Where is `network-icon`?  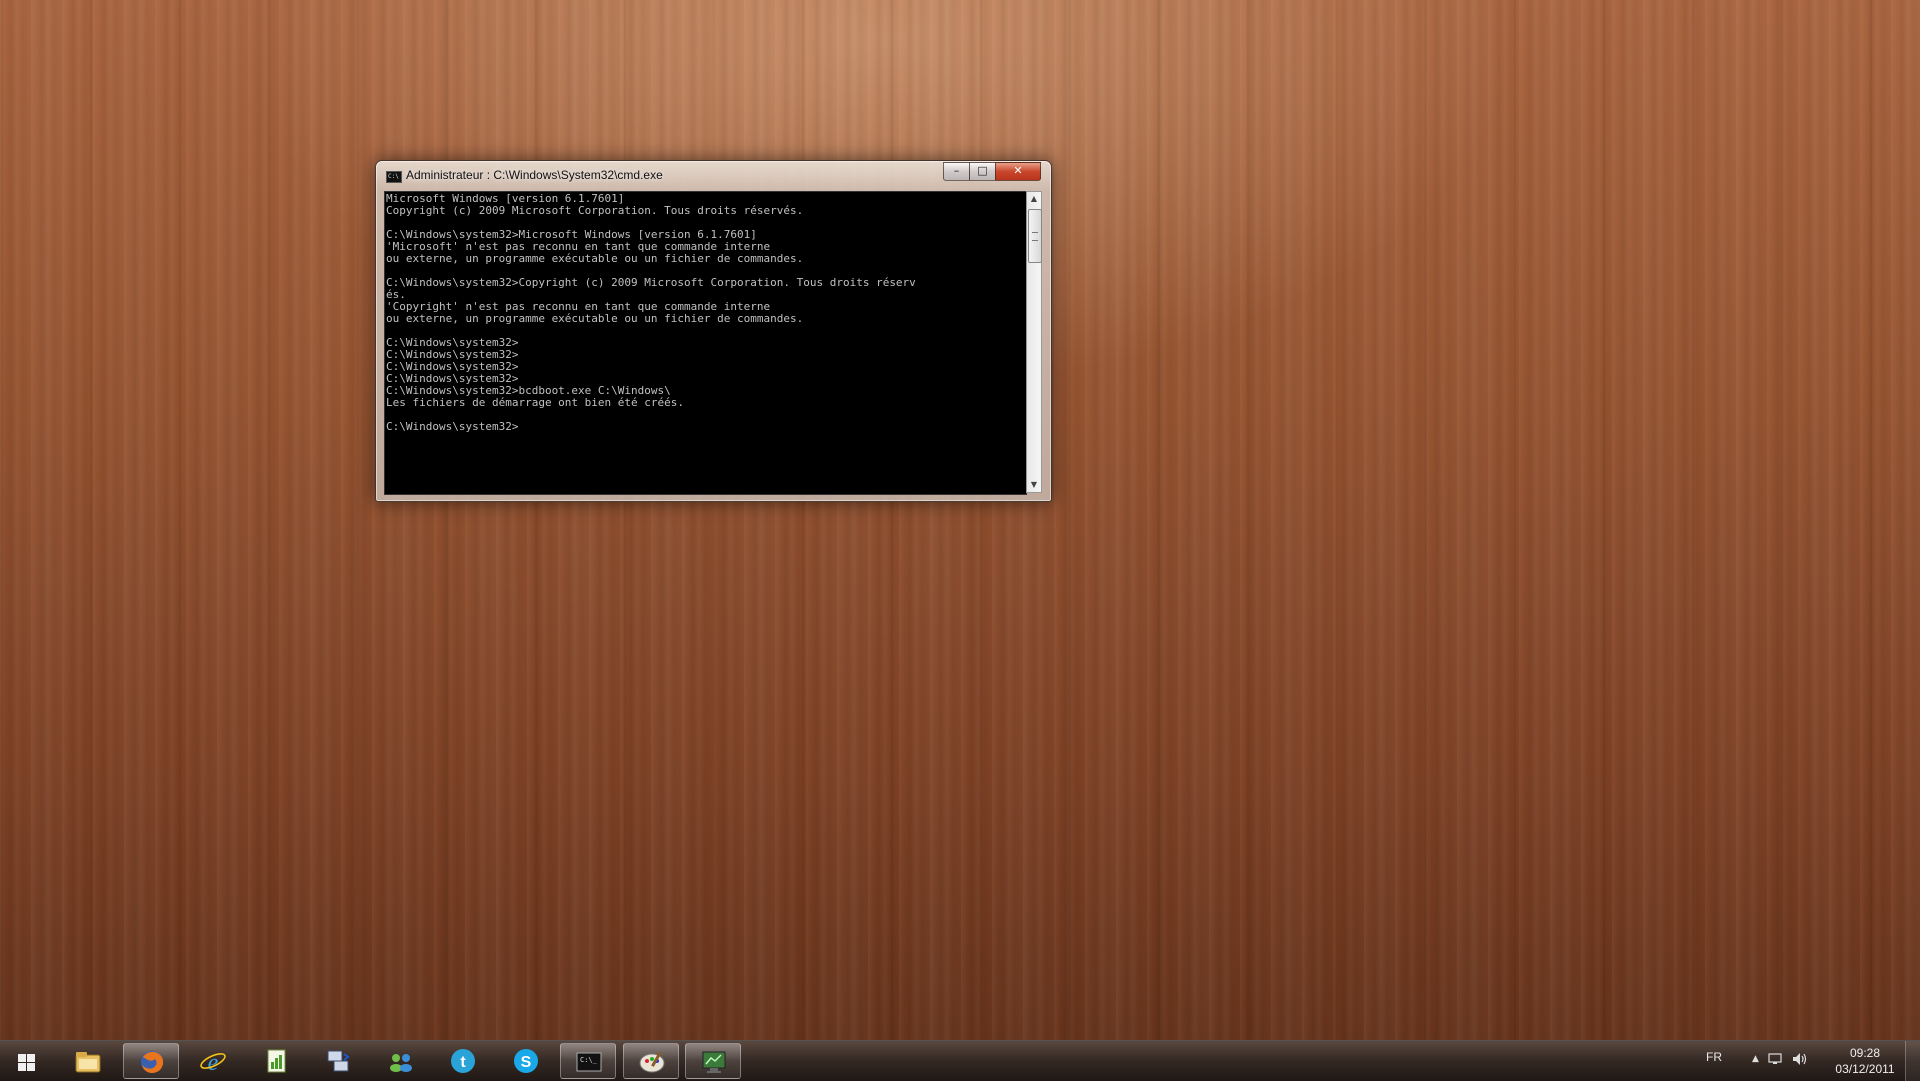 network-icon is located at coordinates (1775, 1059).